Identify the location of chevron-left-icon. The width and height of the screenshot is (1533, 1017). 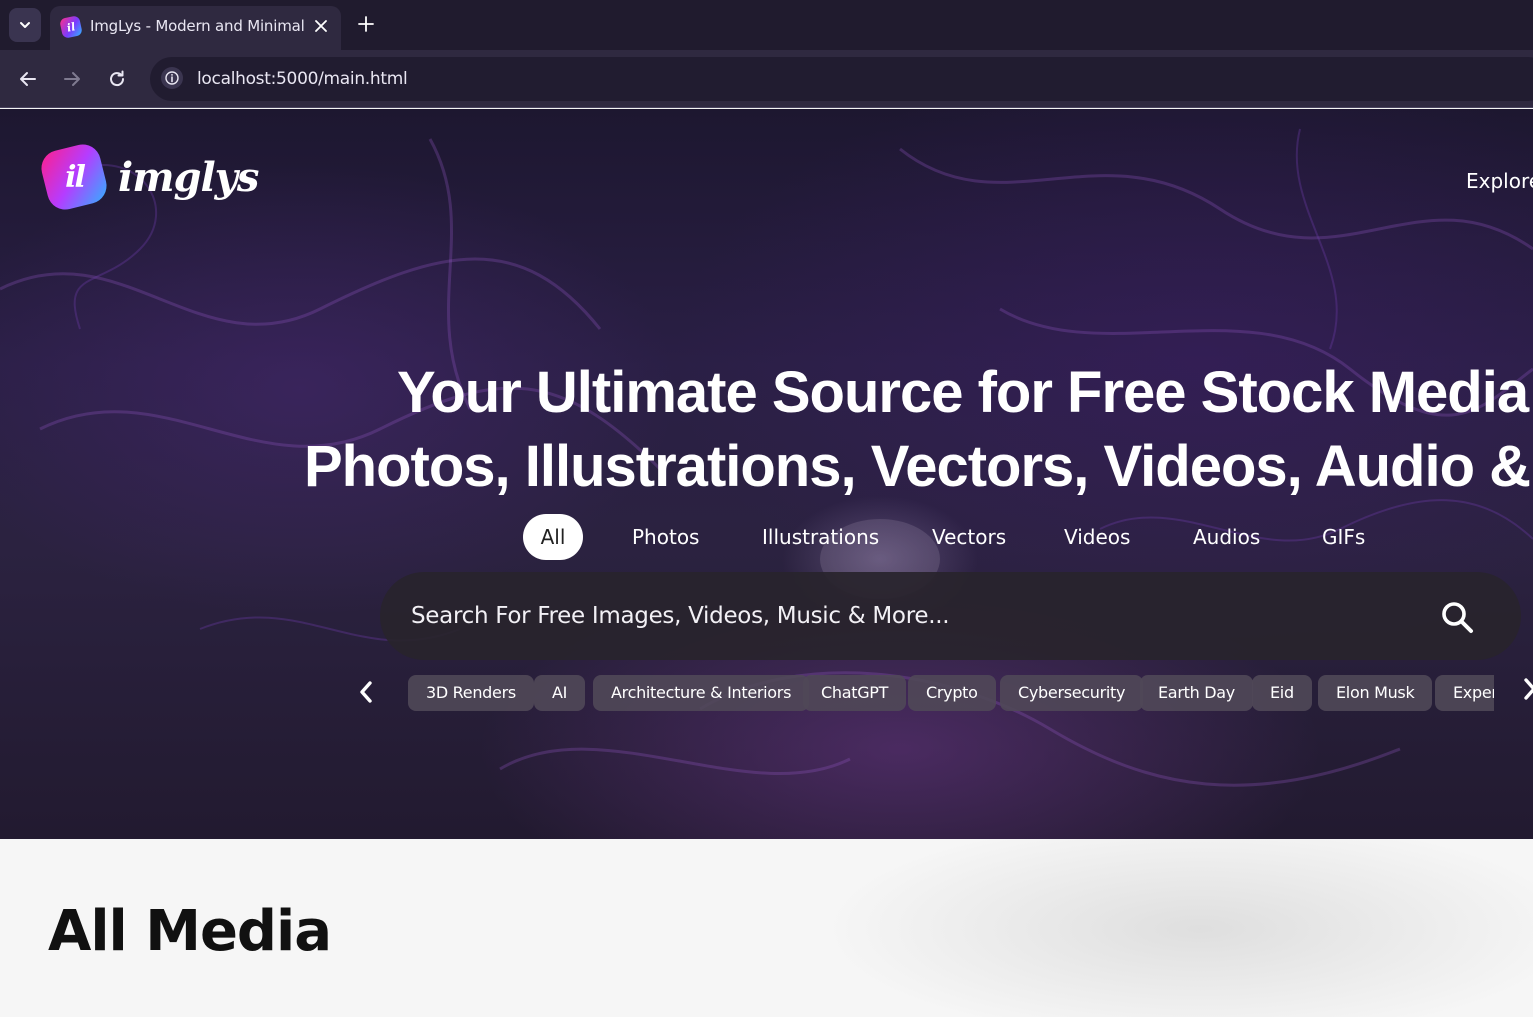
(366, 692).